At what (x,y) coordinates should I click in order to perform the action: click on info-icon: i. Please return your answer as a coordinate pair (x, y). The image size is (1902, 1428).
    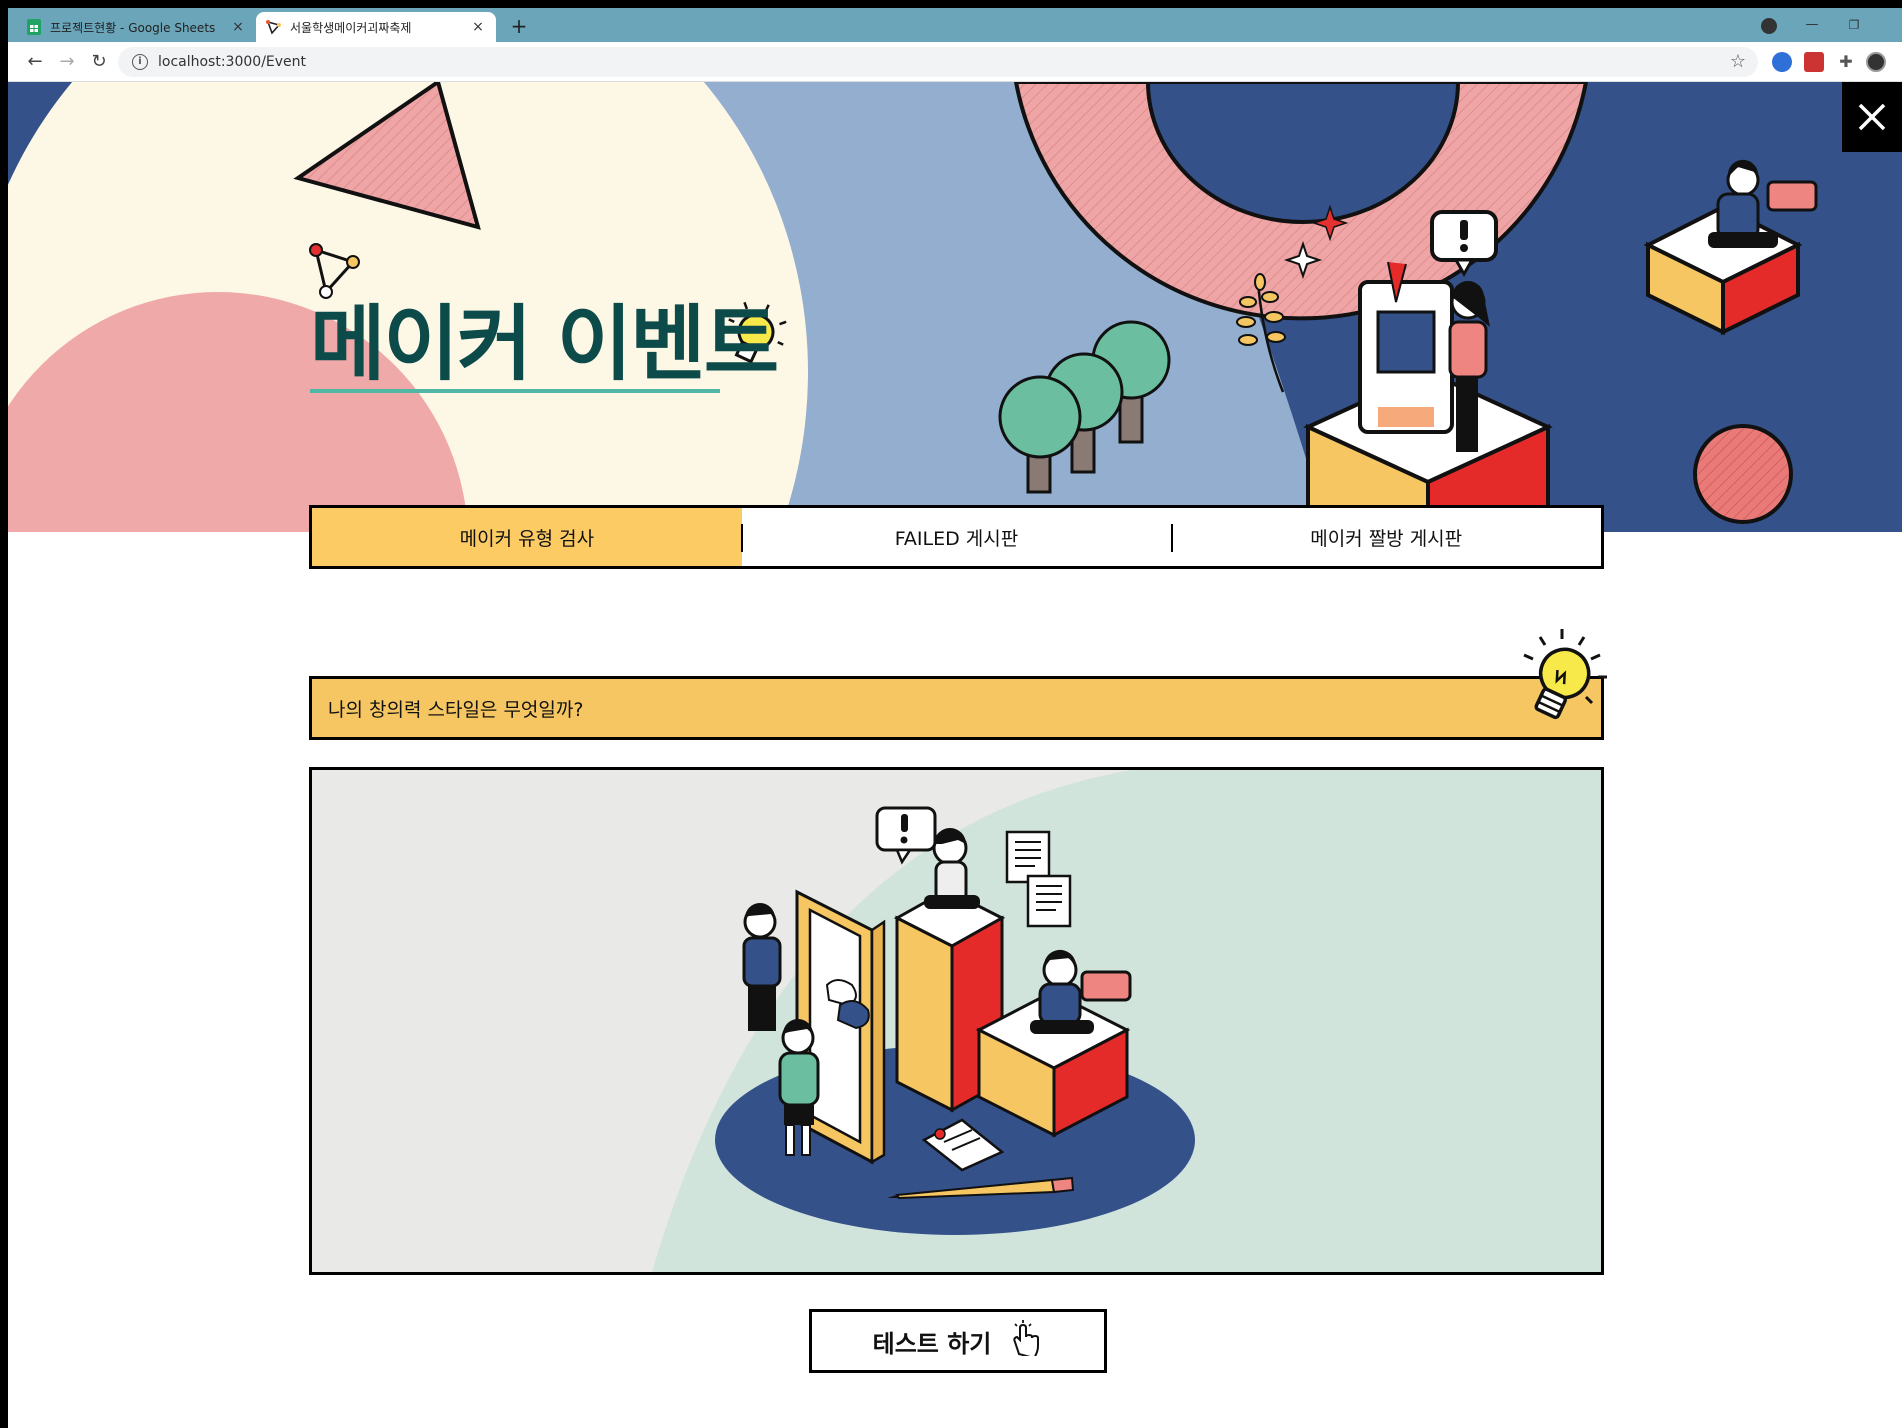
    Looking at the image, I should click on (140, 62).